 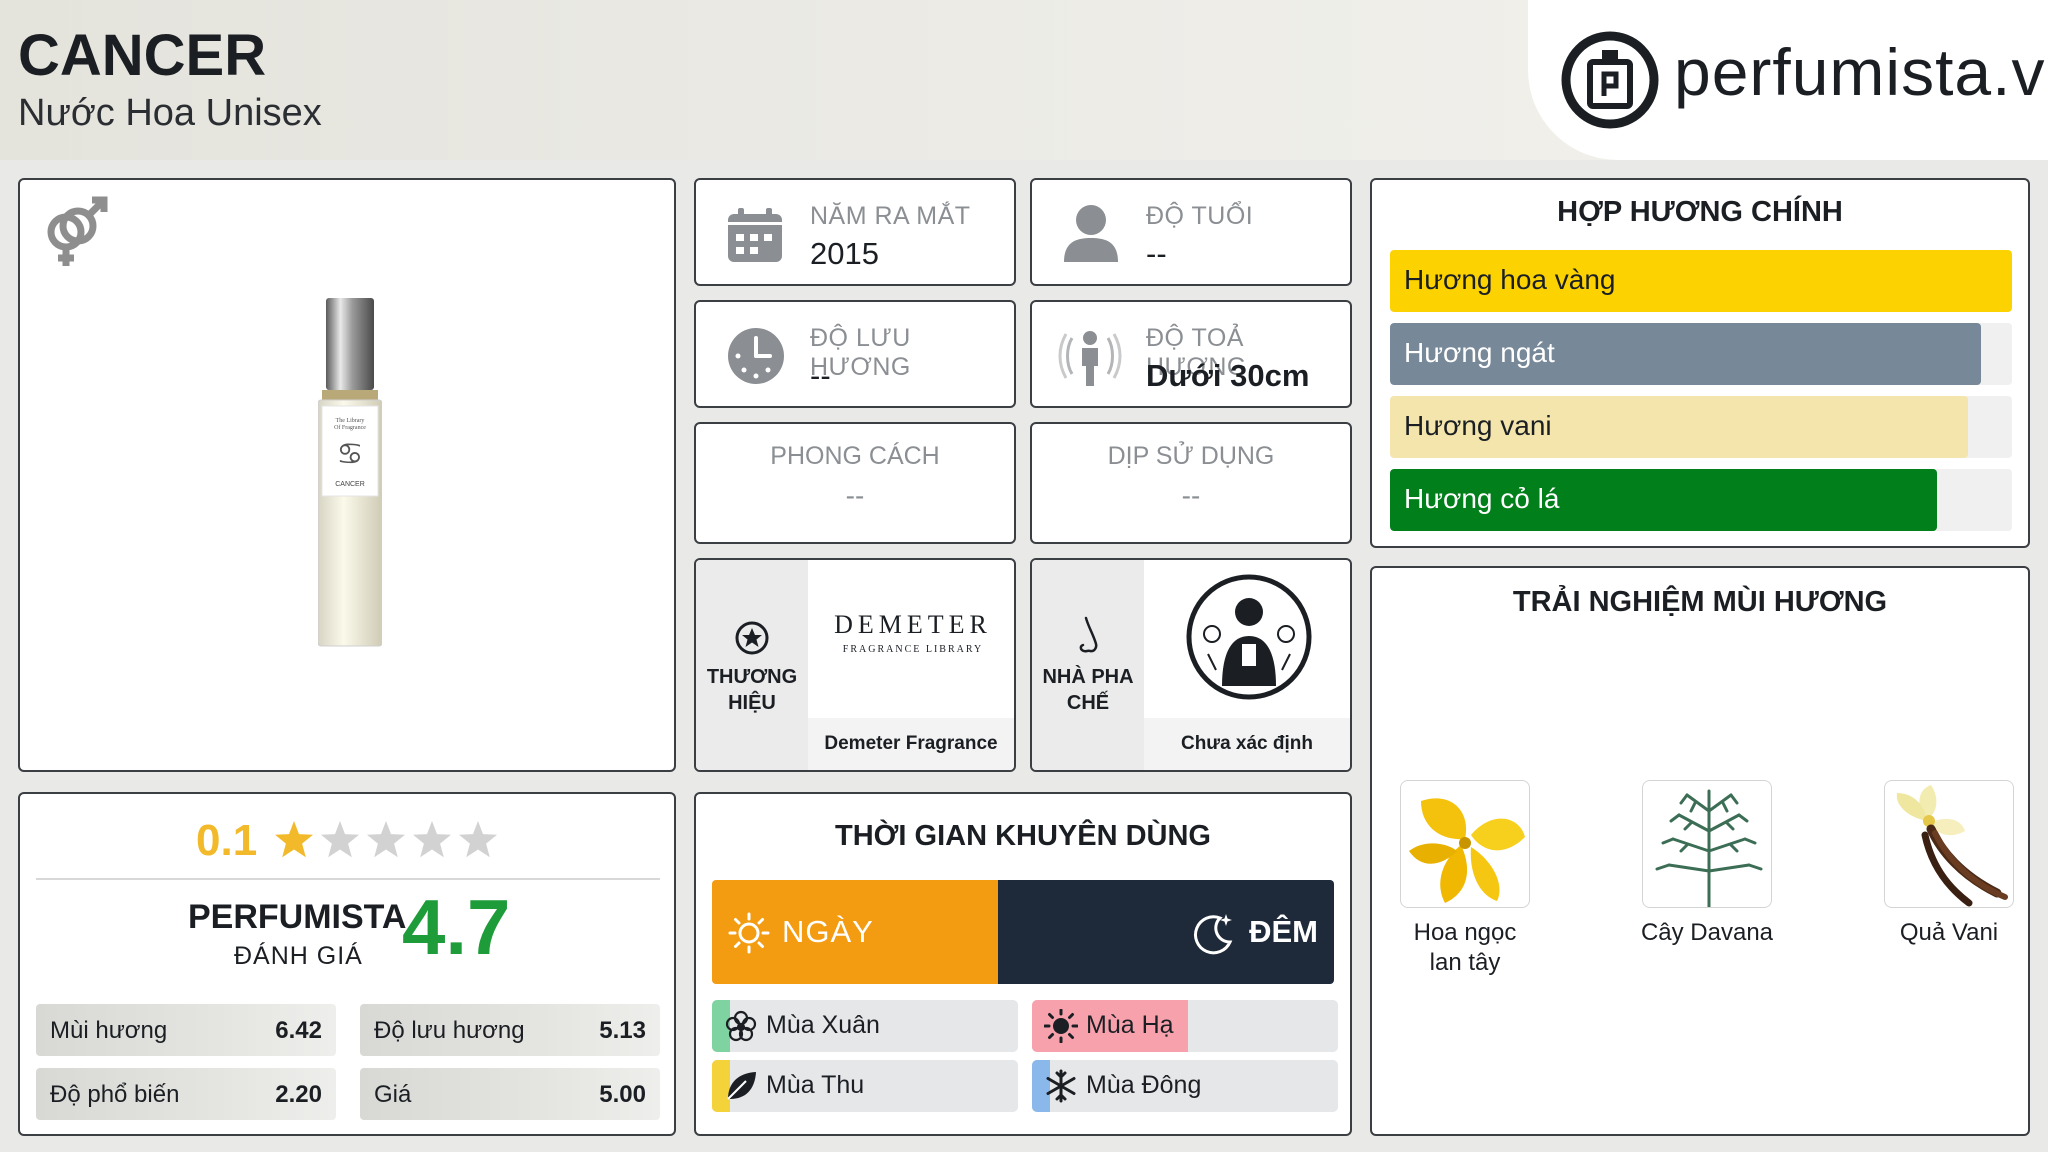 What do you see at coordinates (1088, 634) in the screenshot?
I see `nose-icon` at bounding box center [1088, 634].